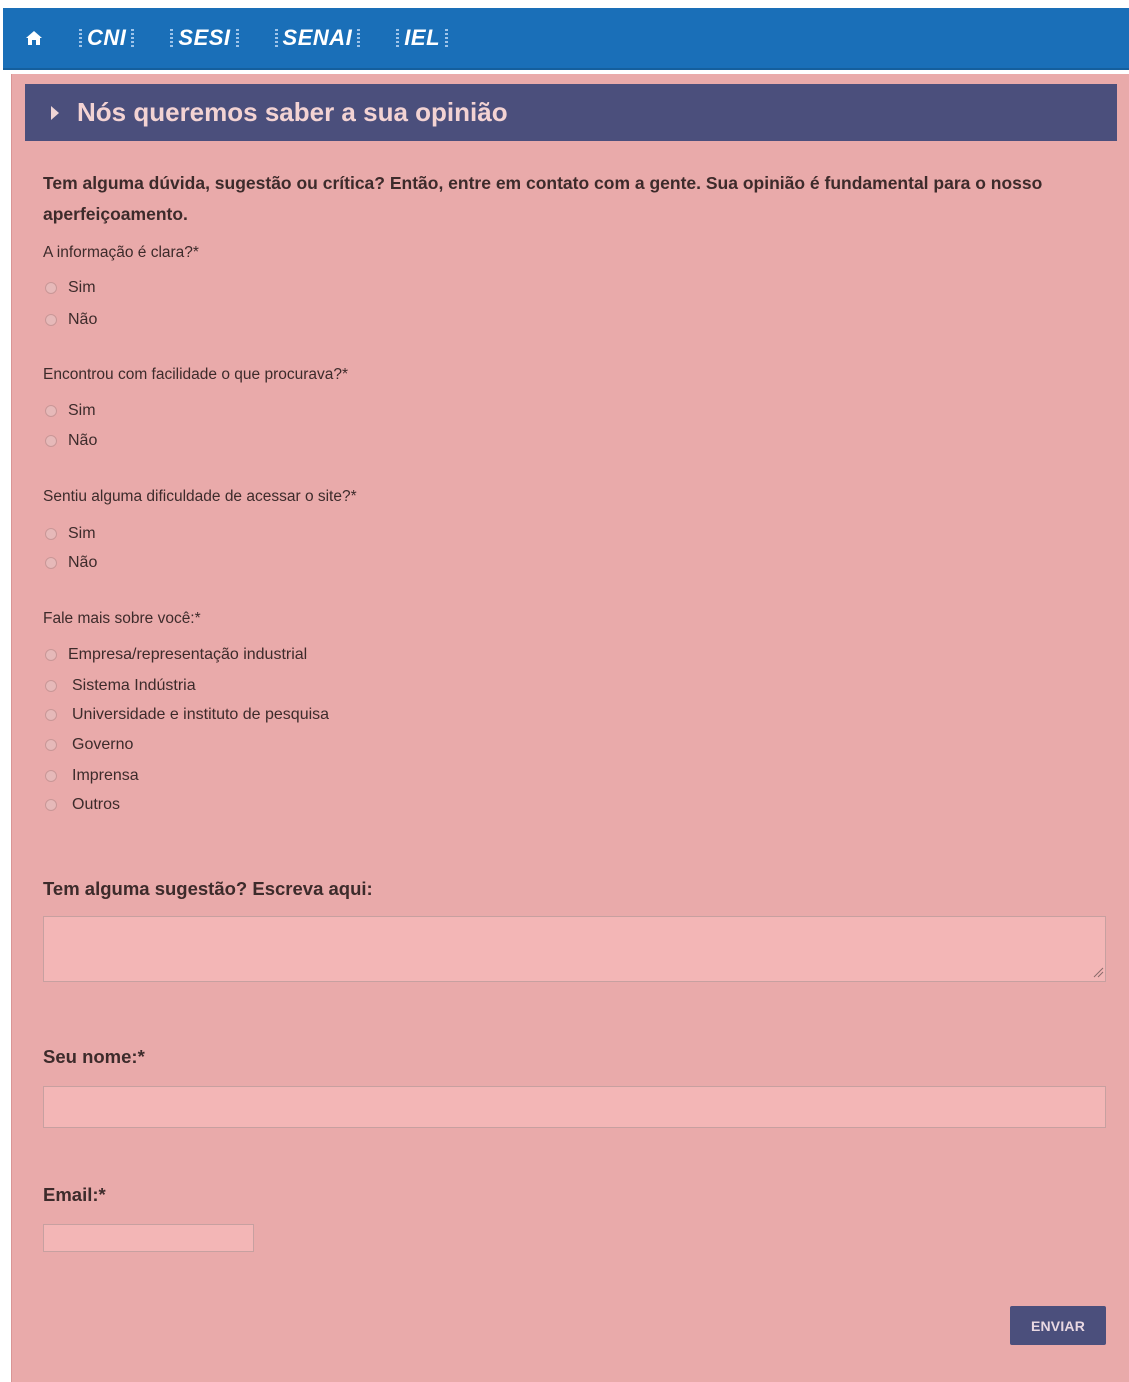 Image resolution: width=1129 pixels, height=1382 pixels. I want to click on question-label-clear: A informação é clara?*, so click(121, 252).